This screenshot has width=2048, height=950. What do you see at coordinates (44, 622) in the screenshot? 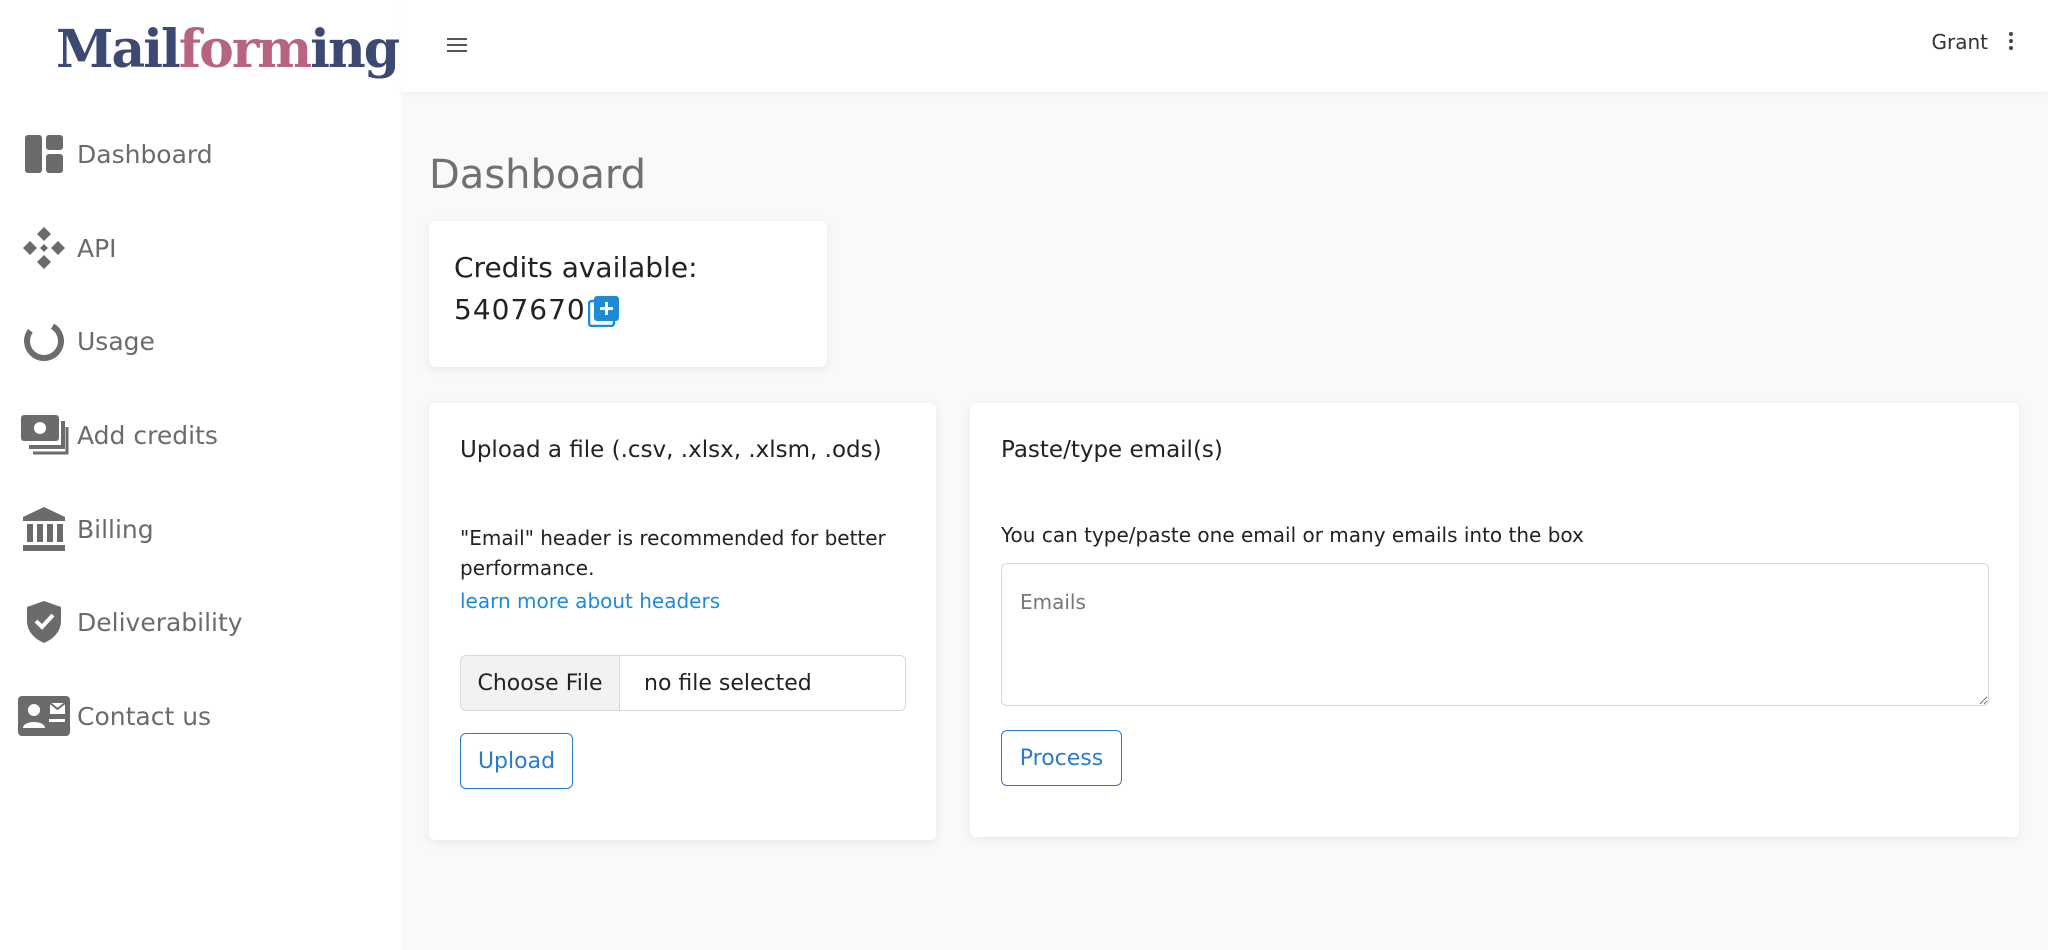
I see `shield-check-icon` at bounding box center [44, 622].